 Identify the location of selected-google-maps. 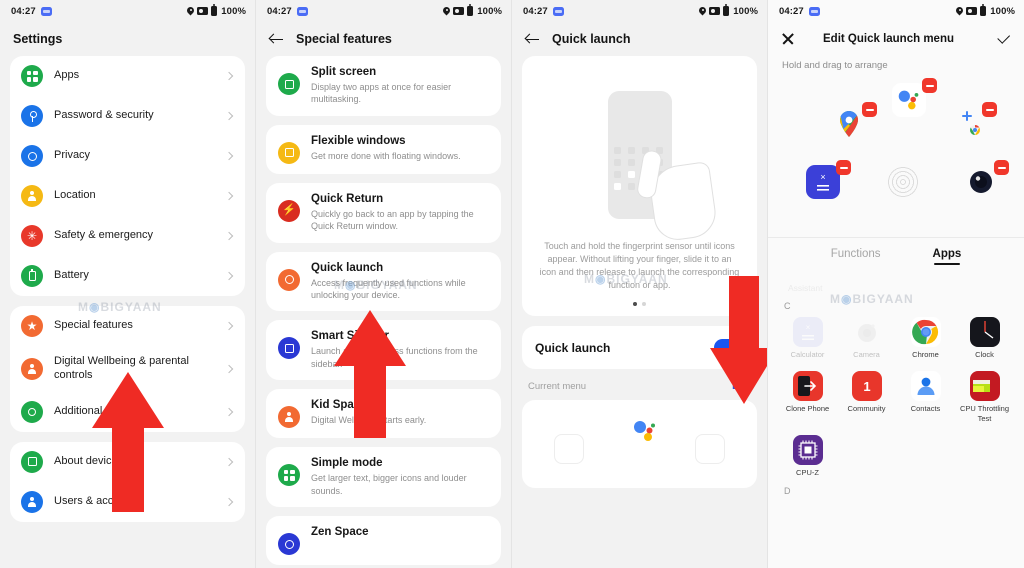
(854, 124).